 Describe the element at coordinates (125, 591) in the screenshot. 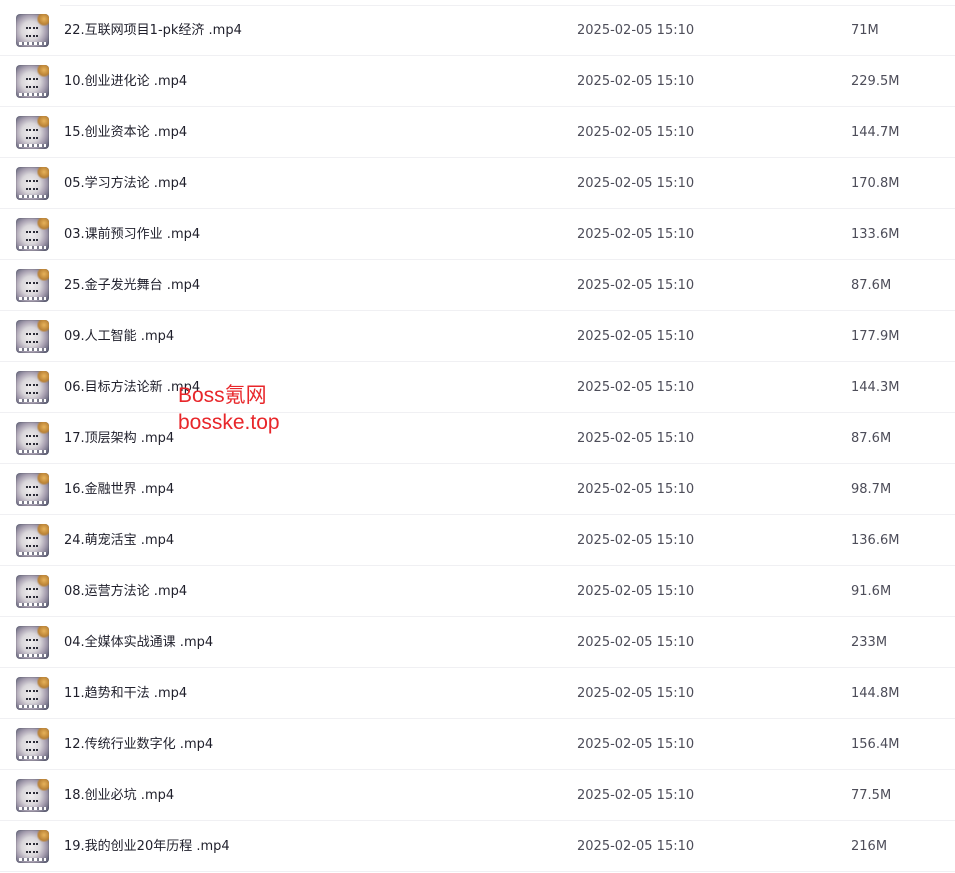

I see `file-name: 08.运营方法论 .mp4` at that location.